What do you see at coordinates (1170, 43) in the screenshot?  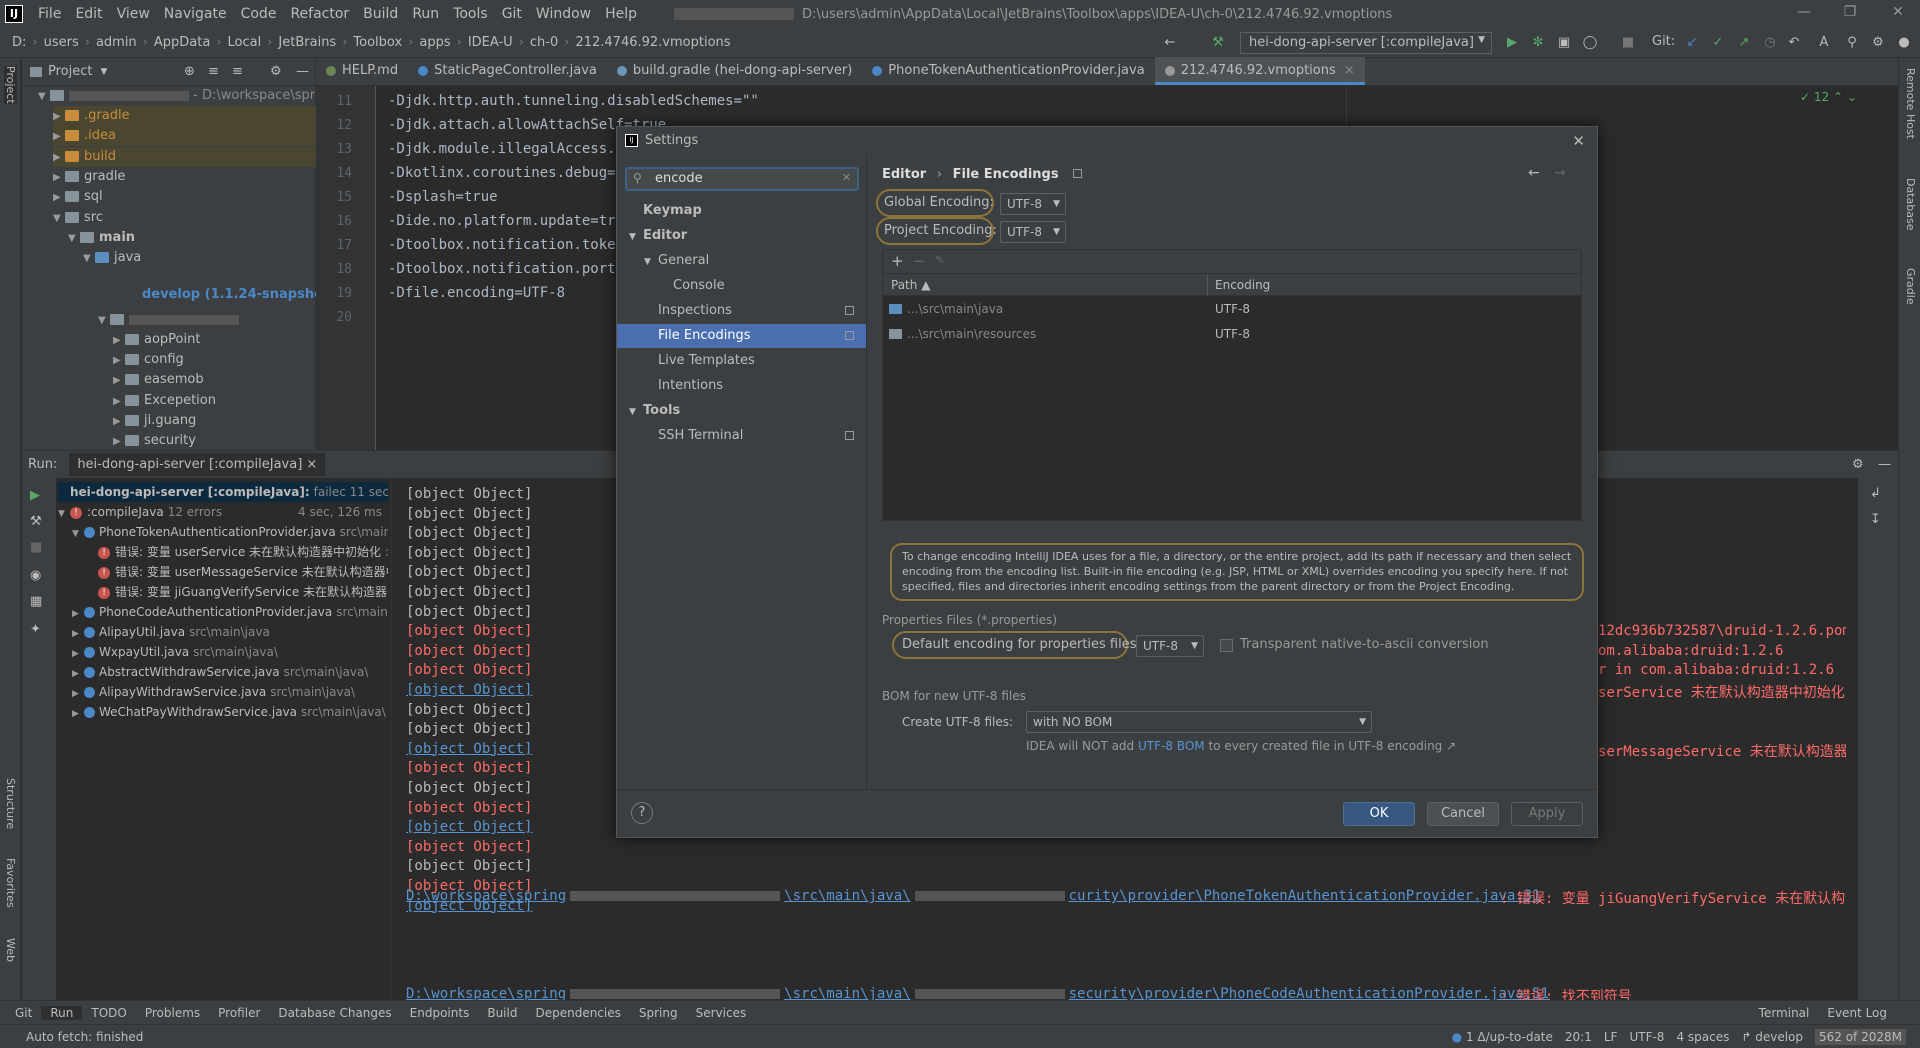 I see `back-dropdown-icon: ←` at bounding box center [1170, 43].